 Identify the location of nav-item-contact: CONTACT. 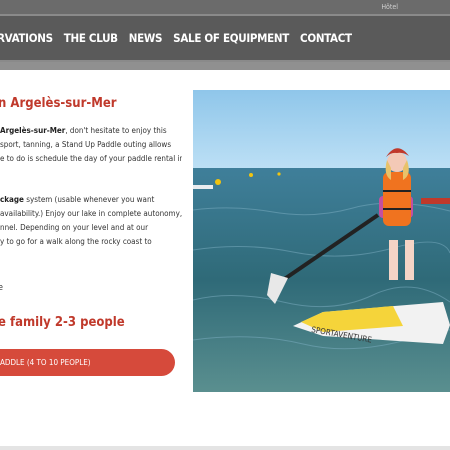
(326, 38).